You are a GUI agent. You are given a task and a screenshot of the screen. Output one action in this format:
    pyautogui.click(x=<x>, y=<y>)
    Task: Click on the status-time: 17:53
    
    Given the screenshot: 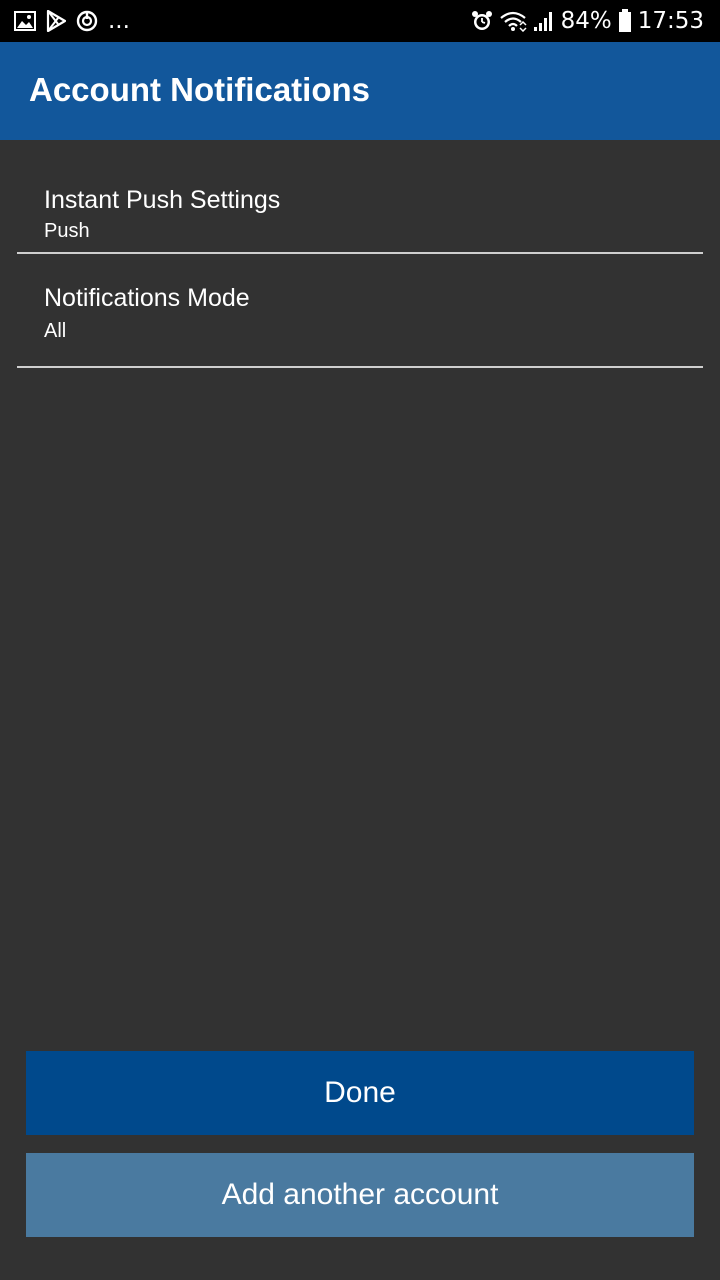 What is the action you would take?
    pyautogui.click(x=670, y=21)
    